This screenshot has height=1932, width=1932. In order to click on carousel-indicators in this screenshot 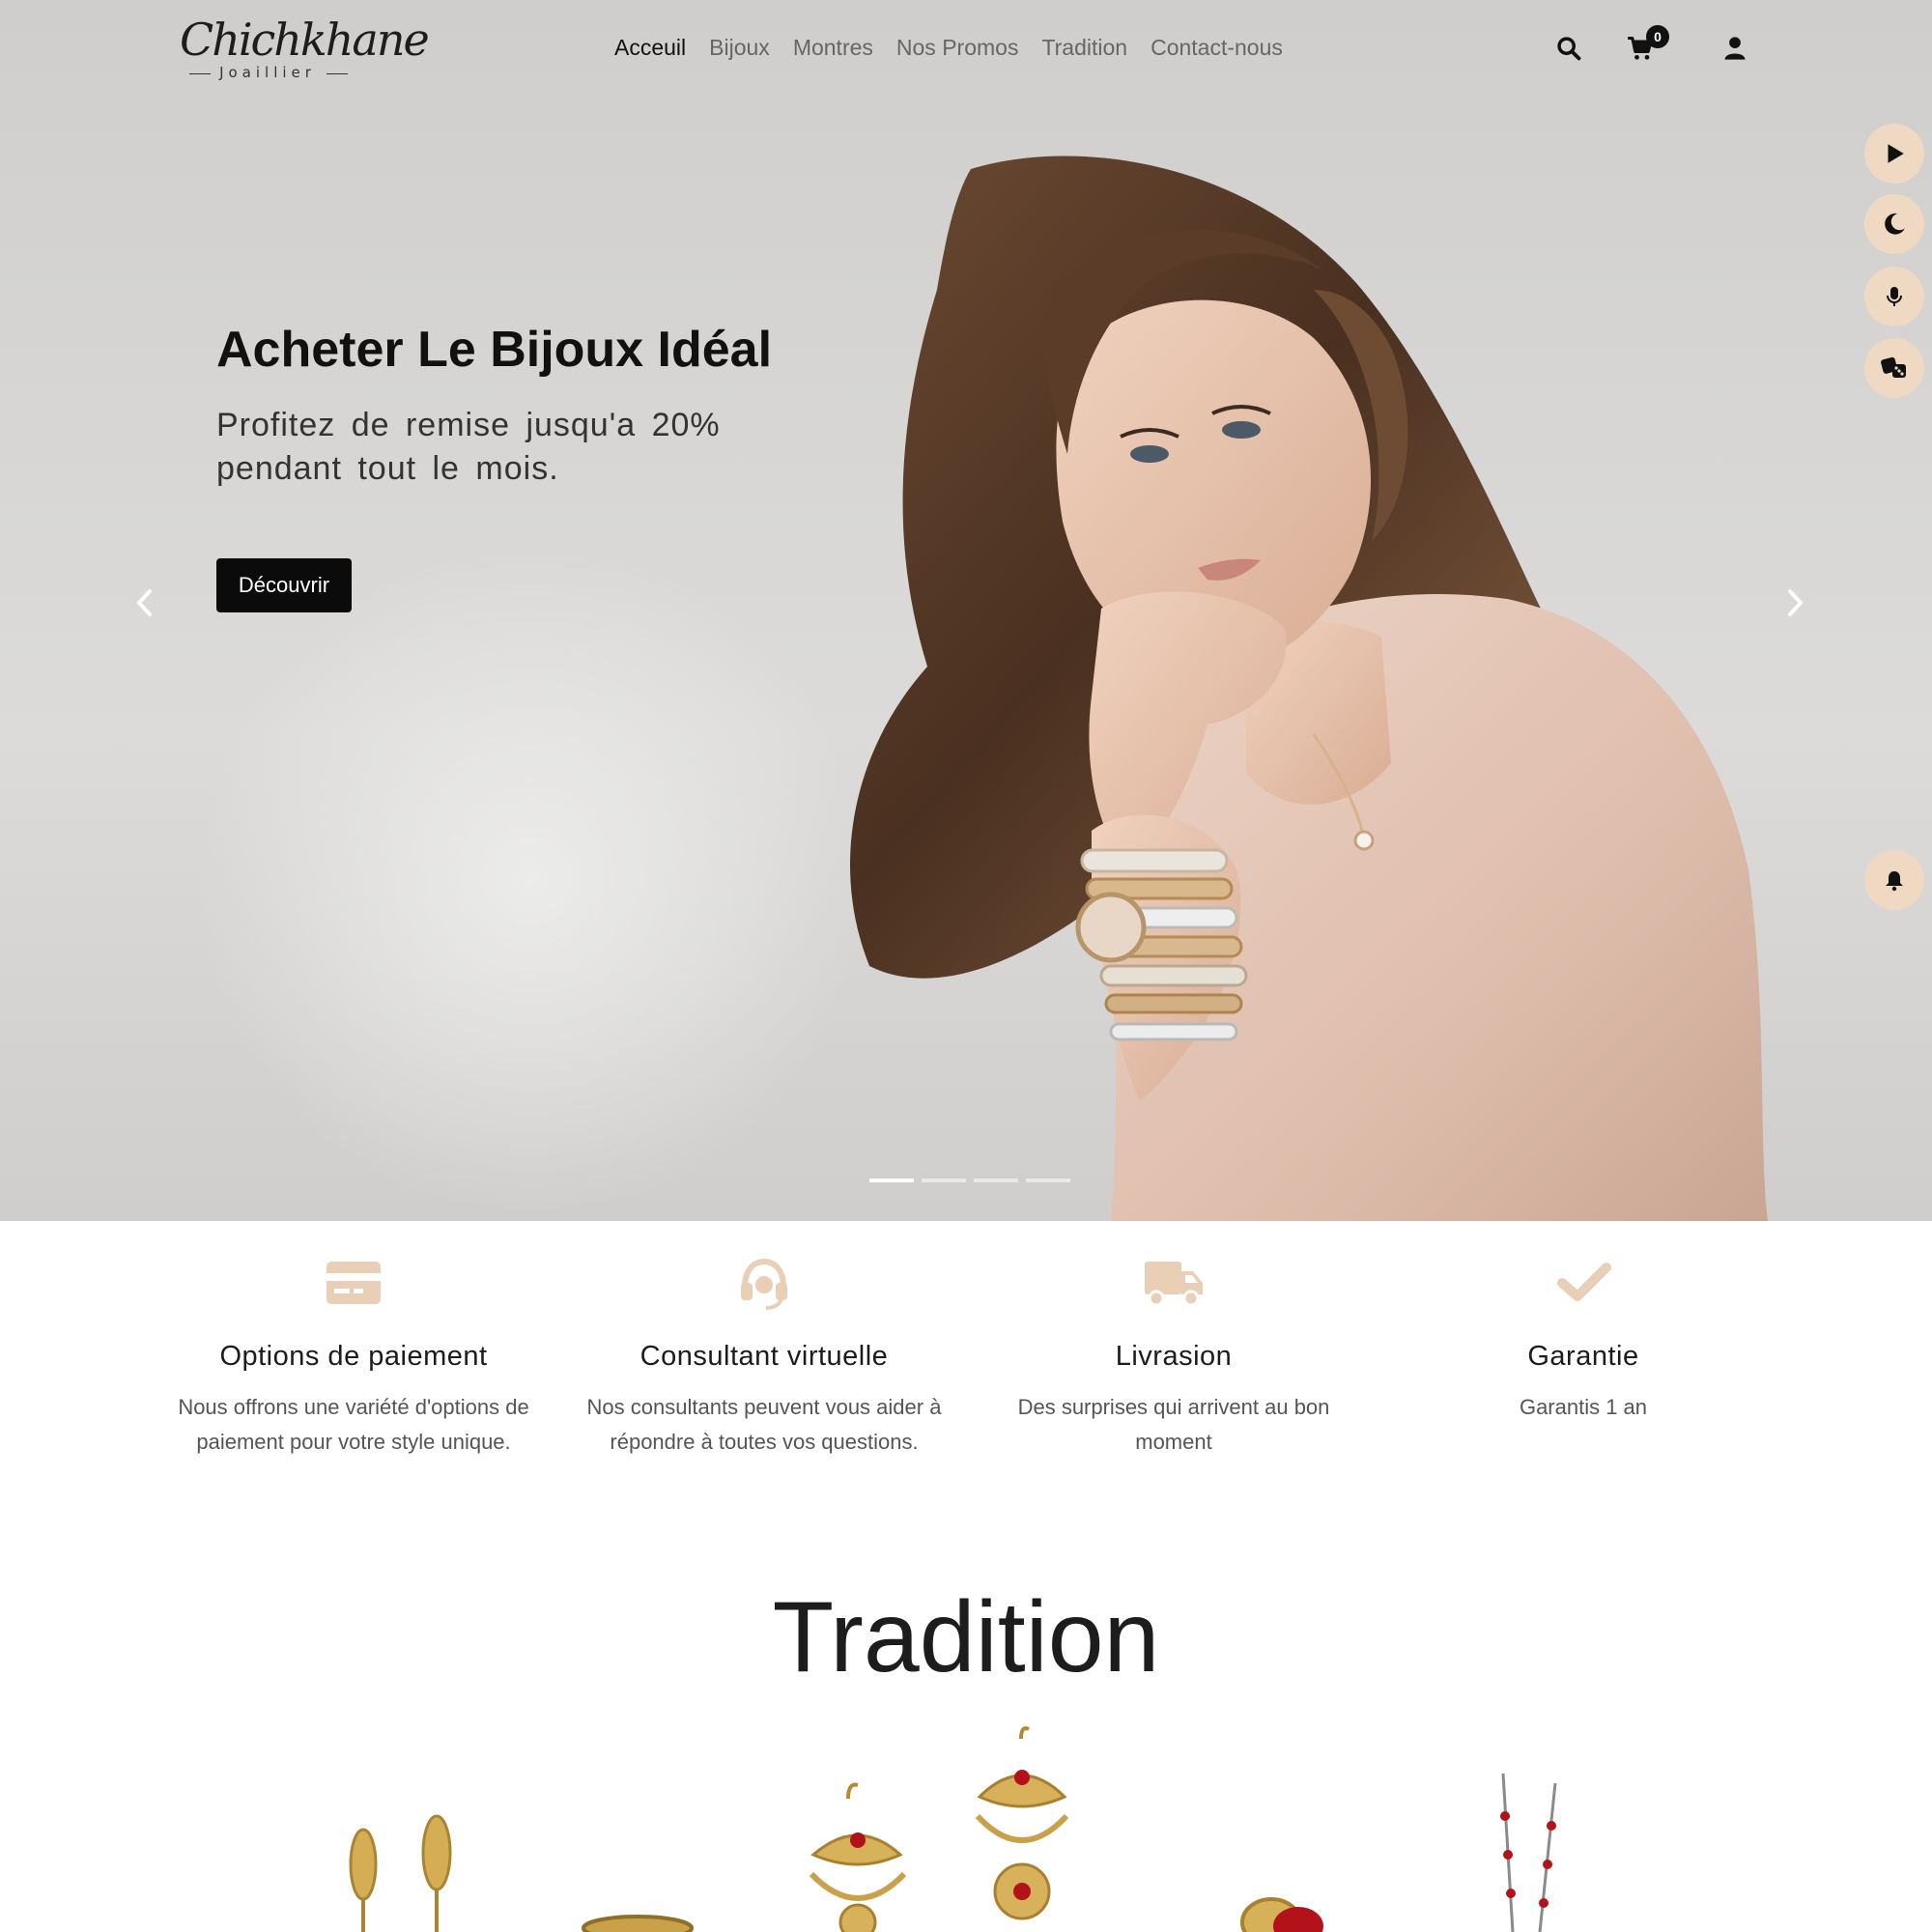, I will do `click(969, 1180)`.